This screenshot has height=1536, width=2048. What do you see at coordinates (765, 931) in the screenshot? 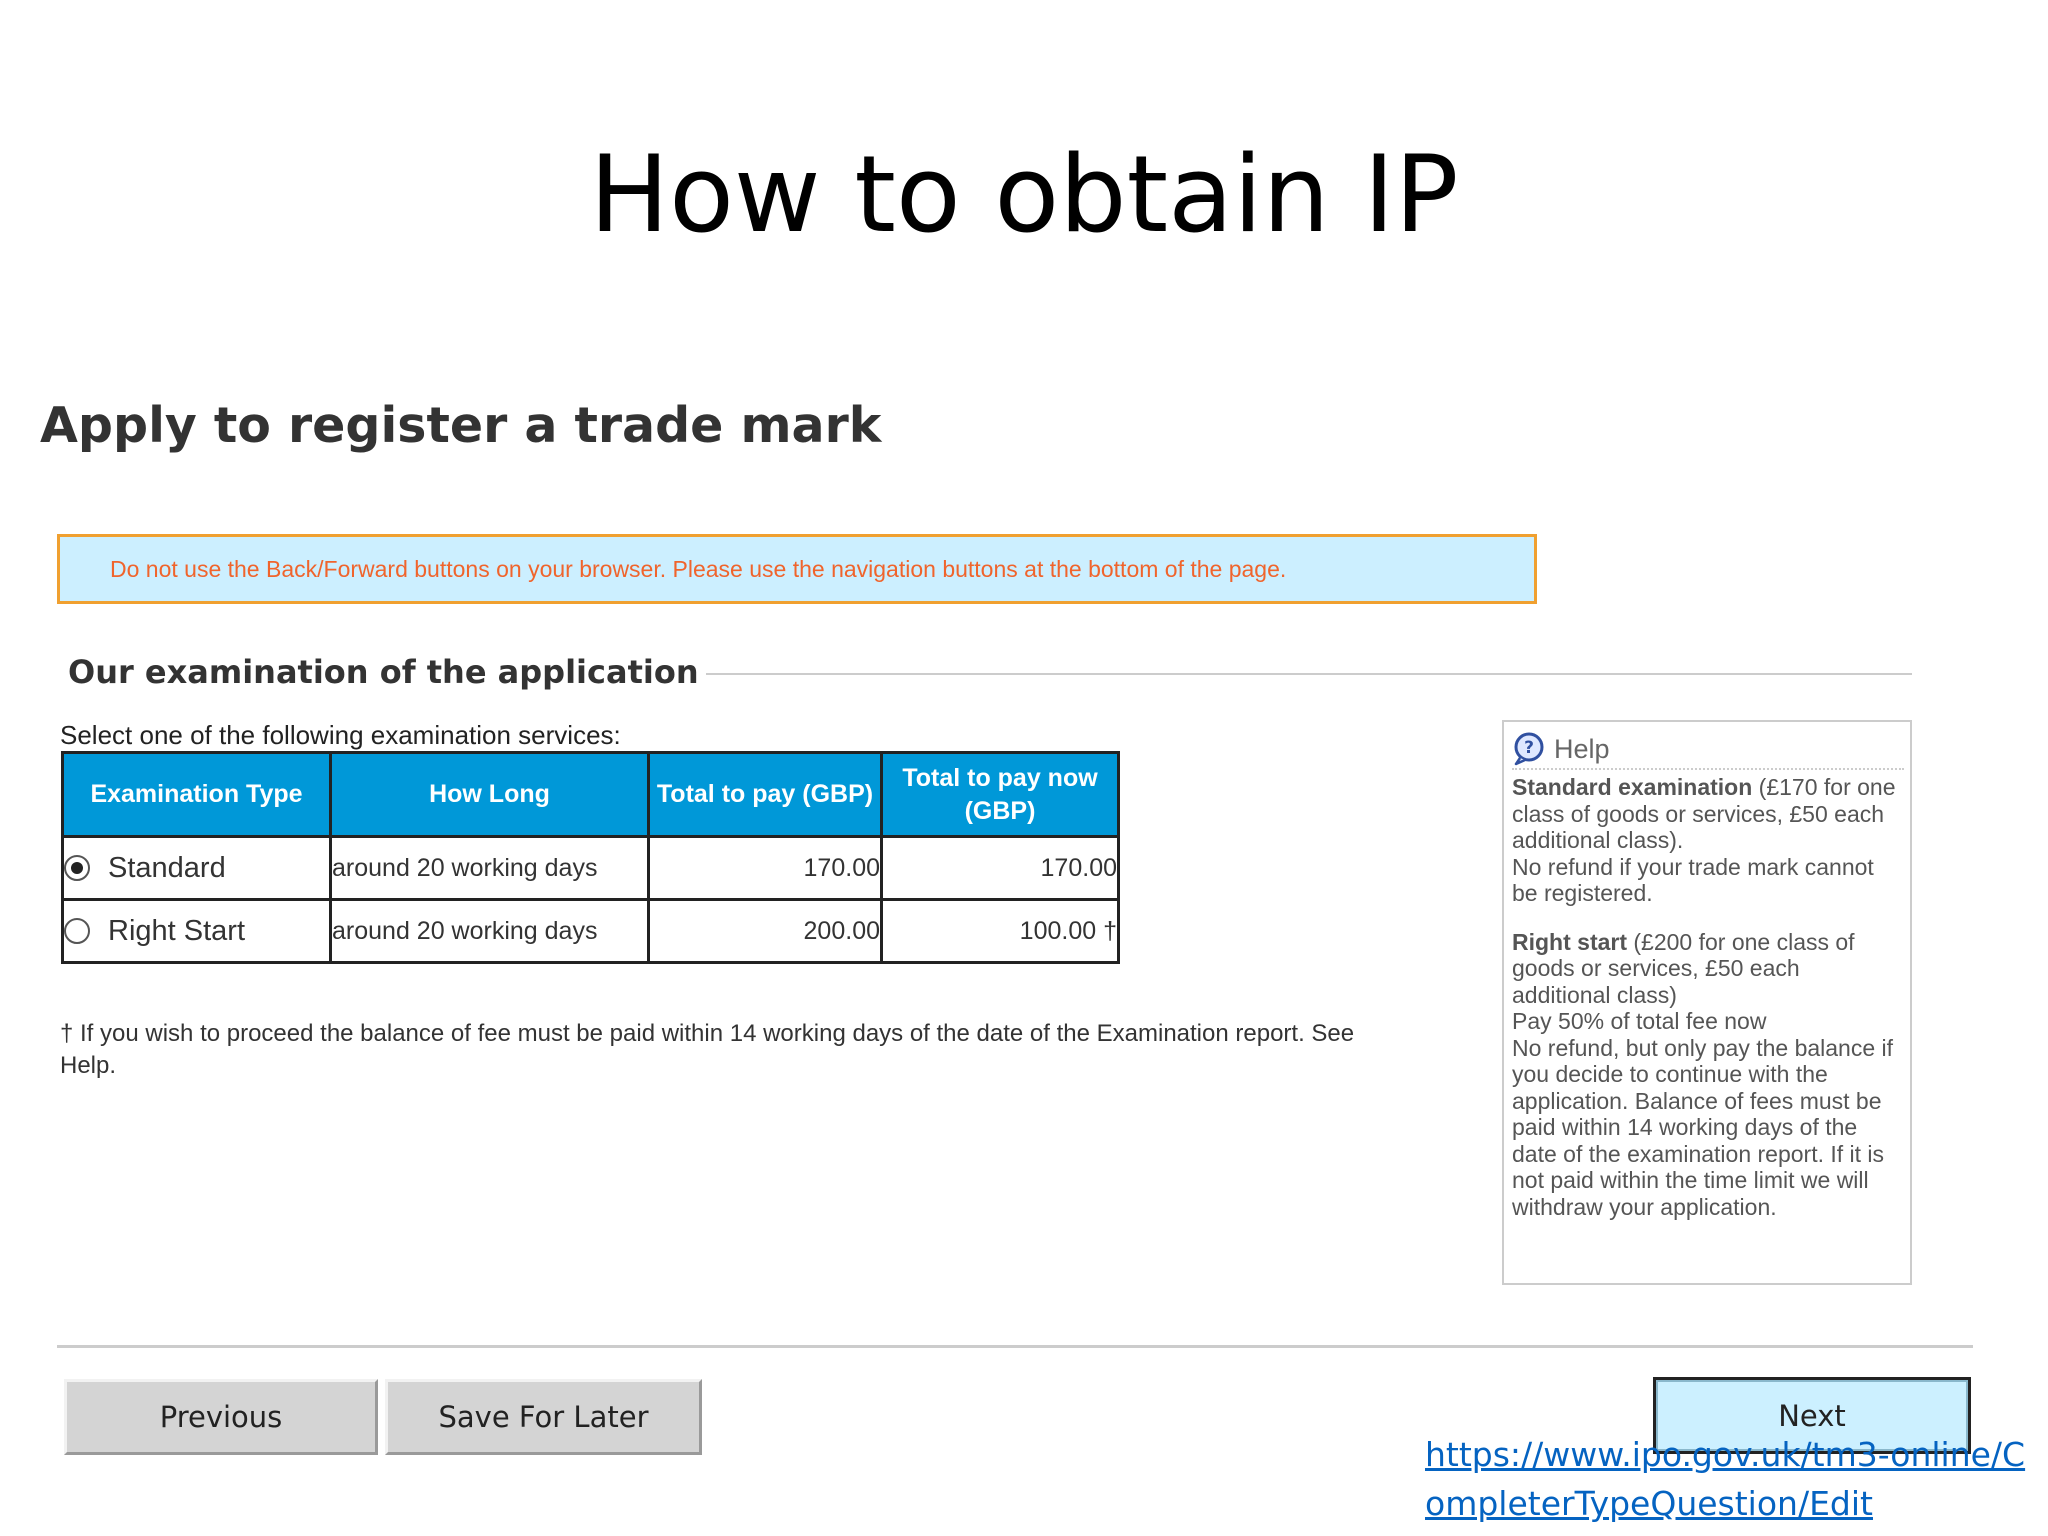
I see `total-cell: 200.00` at bounding box center [765, 931].